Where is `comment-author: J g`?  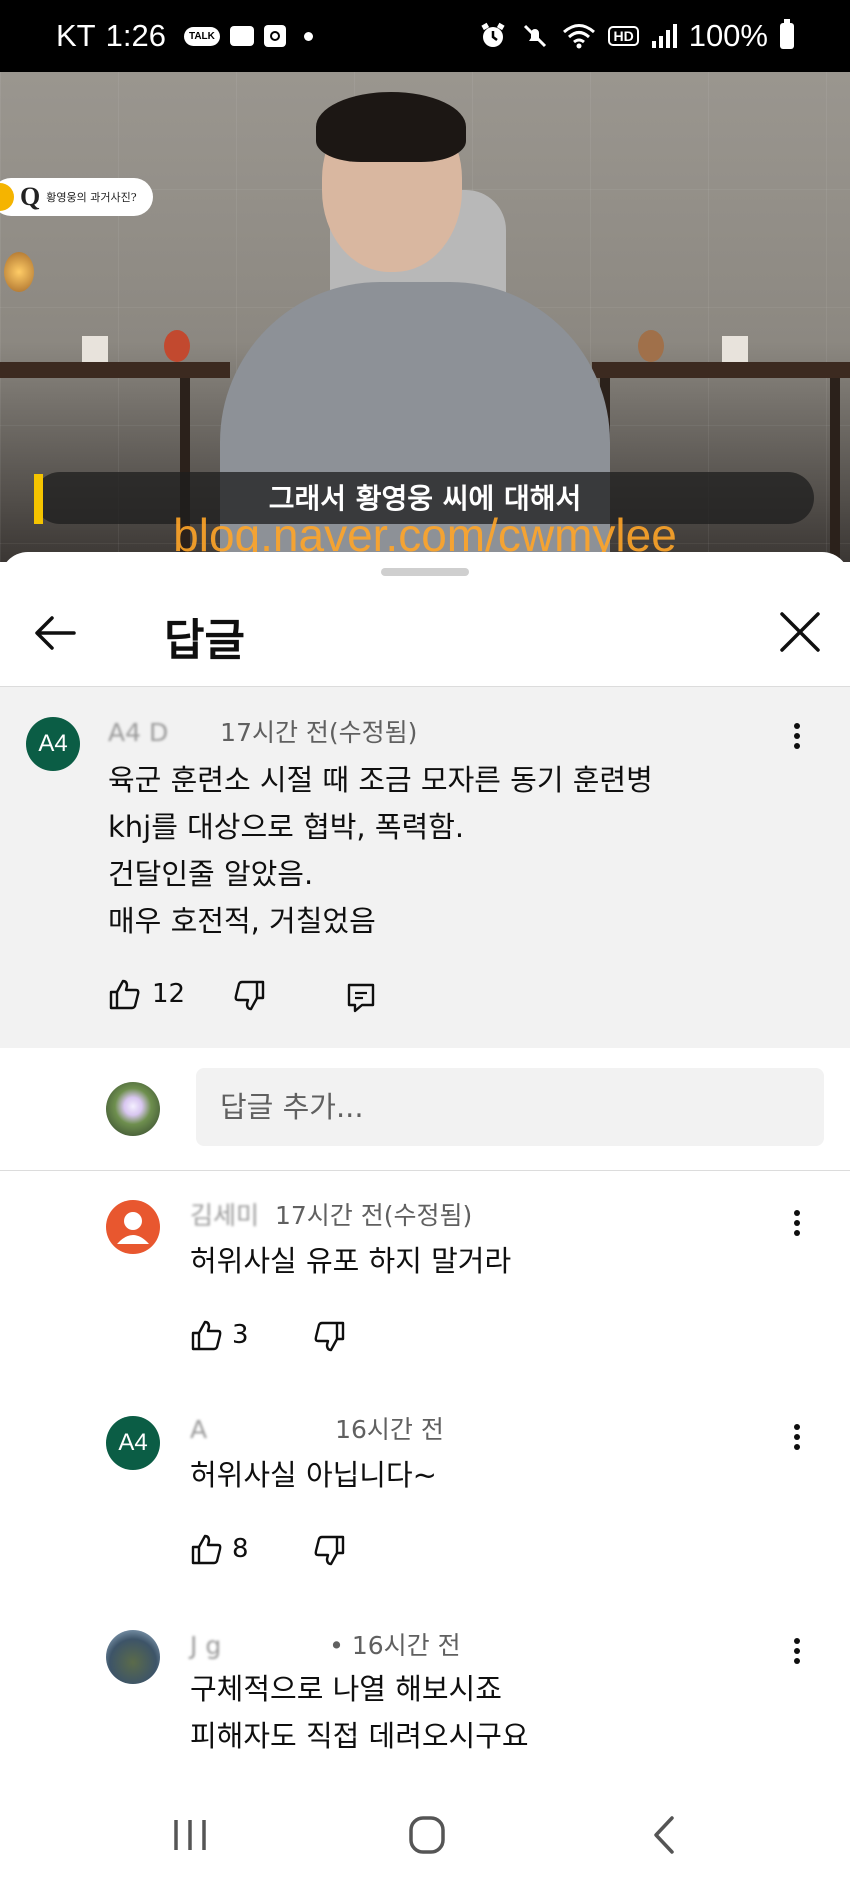 comment-author: J g is located at coordinates (205, 1645).